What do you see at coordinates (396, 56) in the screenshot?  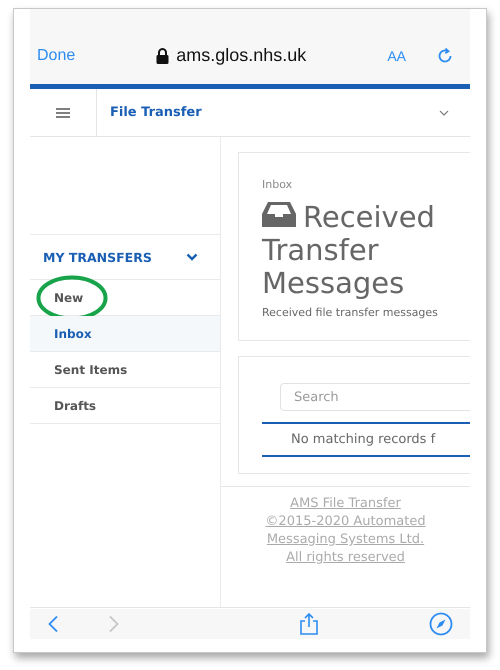 I see `text-size-button: AA` at bounding box center [396, 56].